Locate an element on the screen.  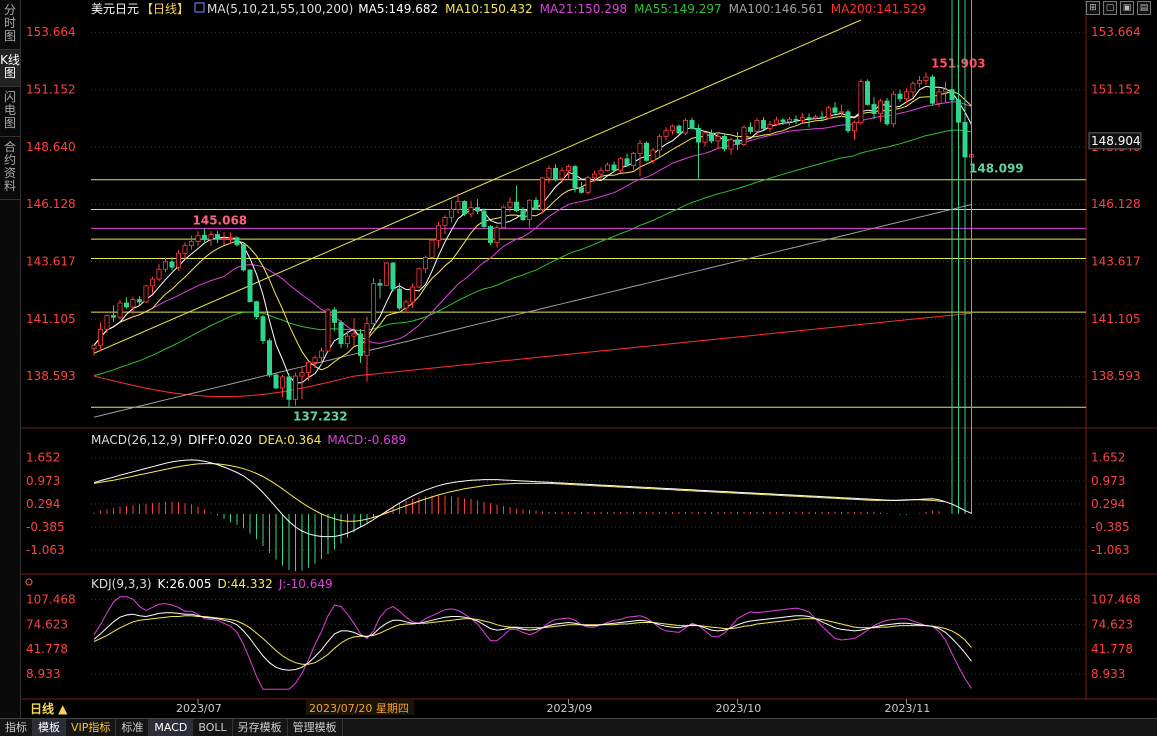
macd-label-right: -0.385 is located at coordinates (1110, 527).